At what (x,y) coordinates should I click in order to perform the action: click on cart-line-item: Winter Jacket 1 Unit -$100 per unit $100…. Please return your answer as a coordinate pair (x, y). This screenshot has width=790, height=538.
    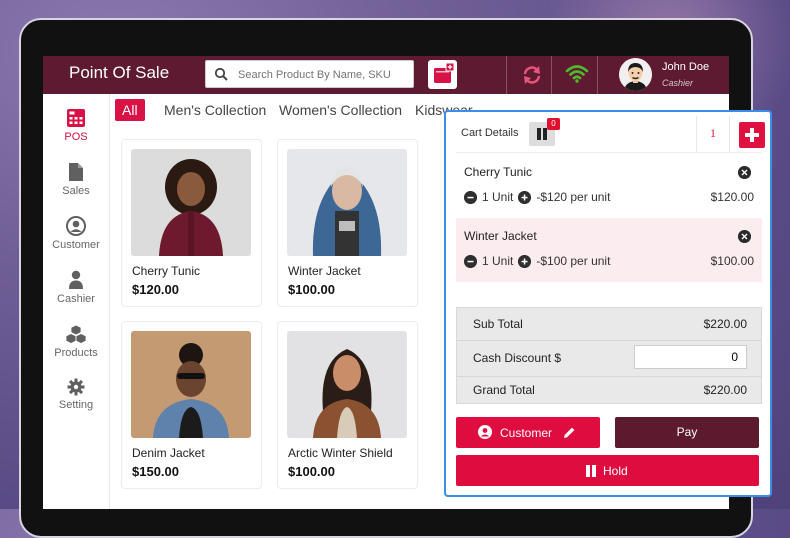
    Looking at the image, I should click on (609, 250).